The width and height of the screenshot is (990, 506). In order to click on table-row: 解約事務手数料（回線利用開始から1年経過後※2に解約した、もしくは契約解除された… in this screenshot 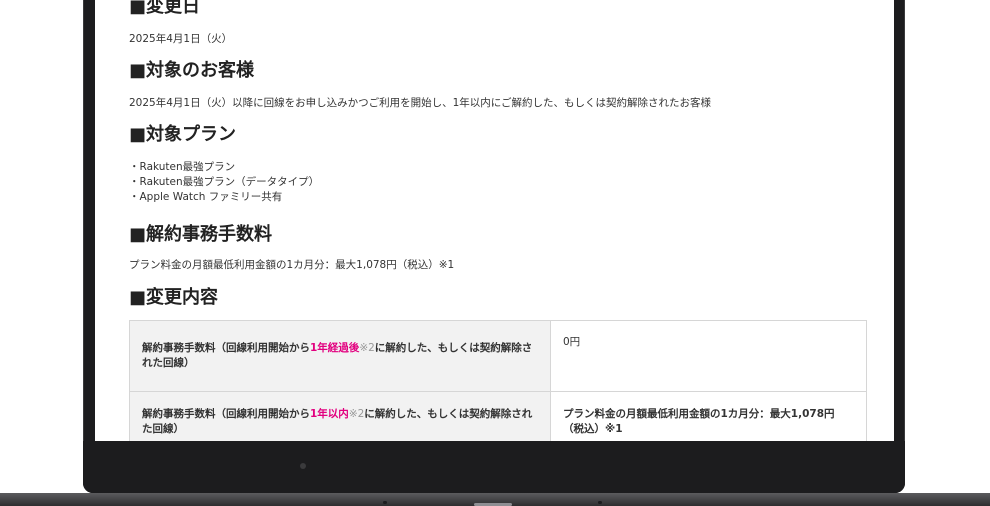, I will do `click(498, 356)`.